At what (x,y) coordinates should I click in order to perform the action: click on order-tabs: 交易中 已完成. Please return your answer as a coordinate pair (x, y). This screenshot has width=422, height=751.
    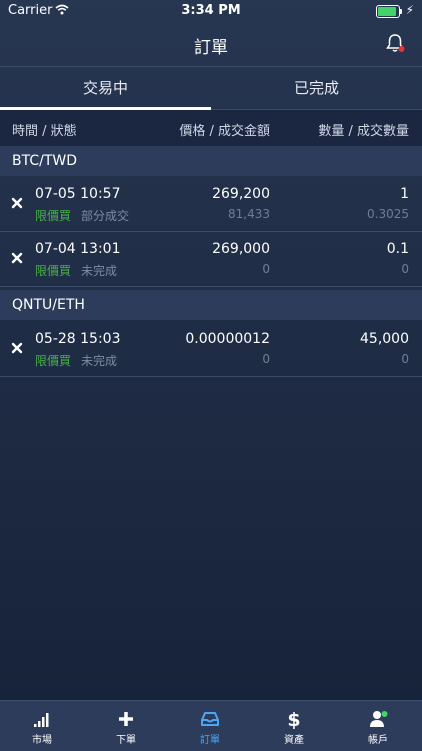
    Looking at the image, I should click on (211, 88).